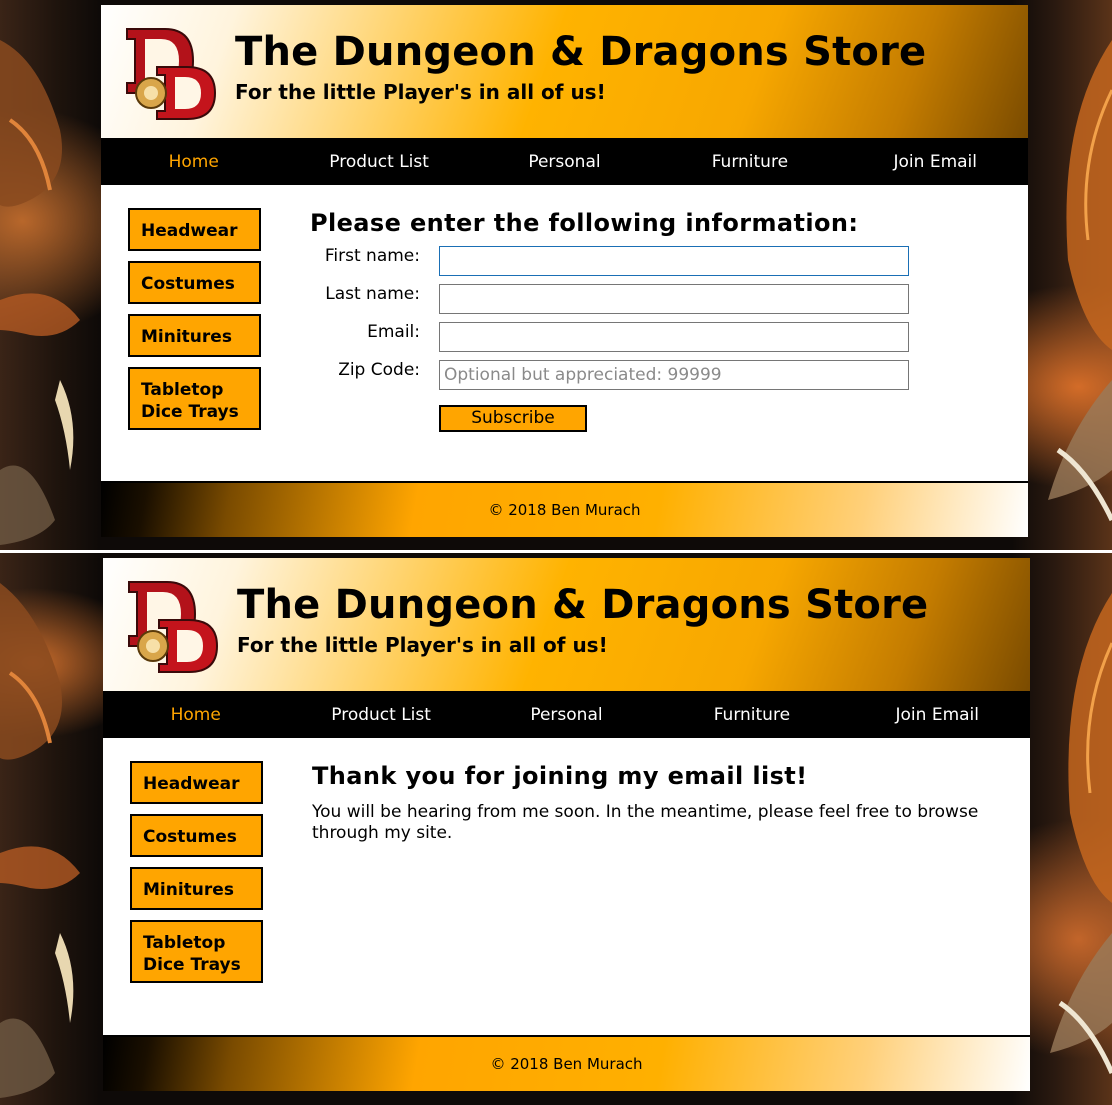  What do you see at coordinates (379, 370) in the screenshot?
I see `zip-label: Zip Code:` at bounding box center [379, 370].